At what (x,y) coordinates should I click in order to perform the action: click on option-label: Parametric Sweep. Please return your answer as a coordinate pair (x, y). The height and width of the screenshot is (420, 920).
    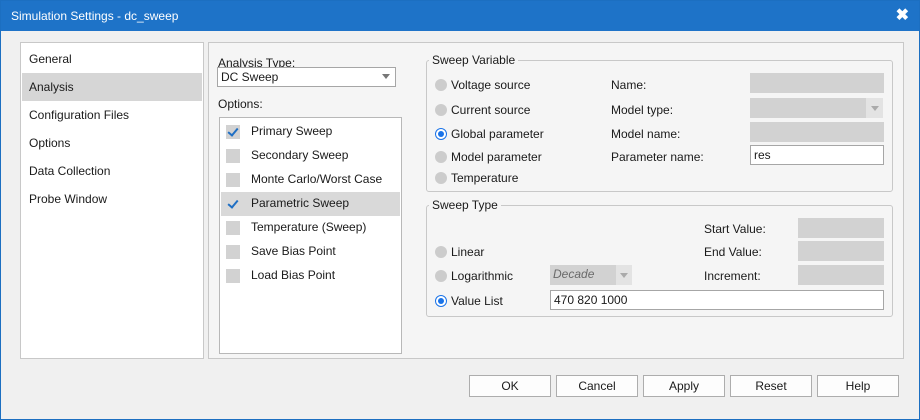
    Looking at the image, I should click on (300, 203).